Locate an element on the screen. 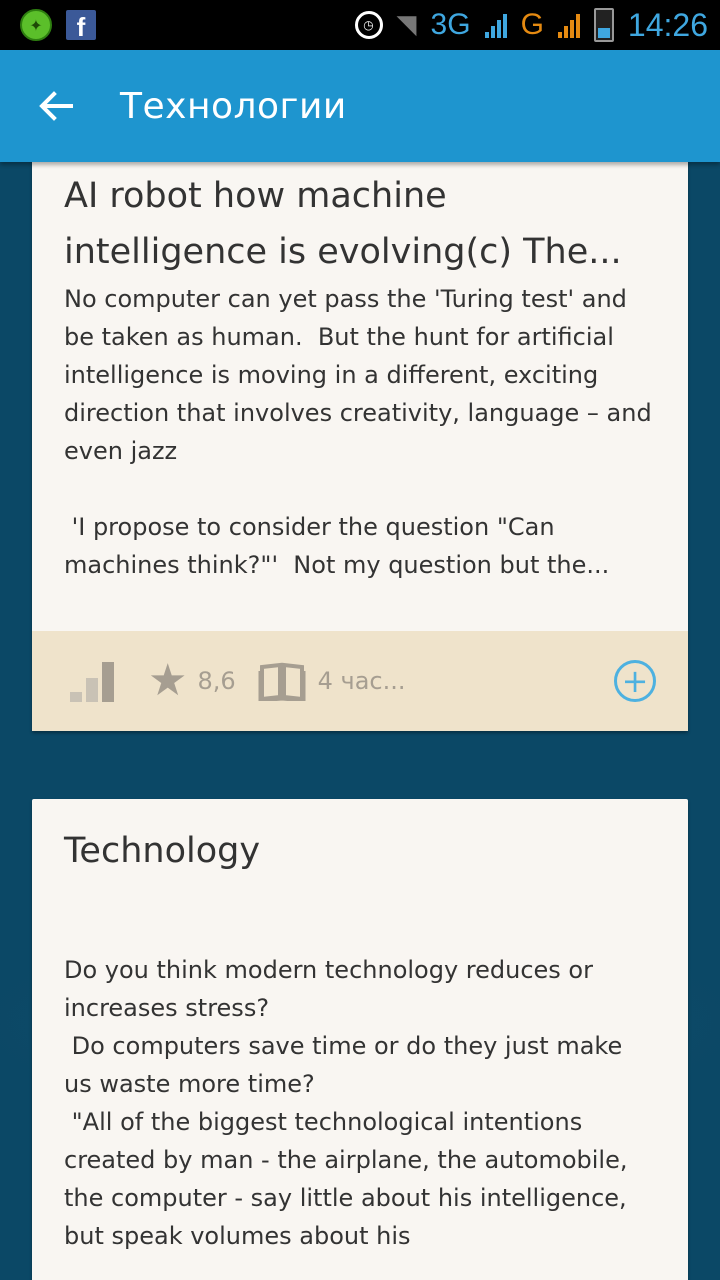 The height and width of the screenshot is (1280, 720). facebook-icon: f is located at coordinates (81, 25).